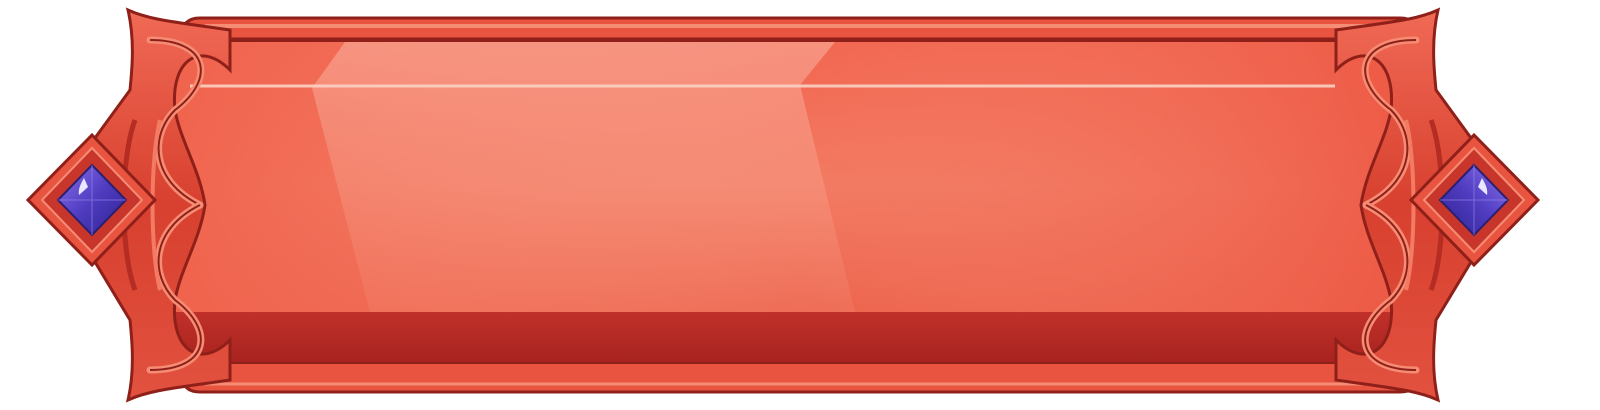 The width and height of the screenshot is (1600, 410). Describe the element at coordinates (129, 205) in the screenshot. I see `left-ornament-gem-icon` at that location.